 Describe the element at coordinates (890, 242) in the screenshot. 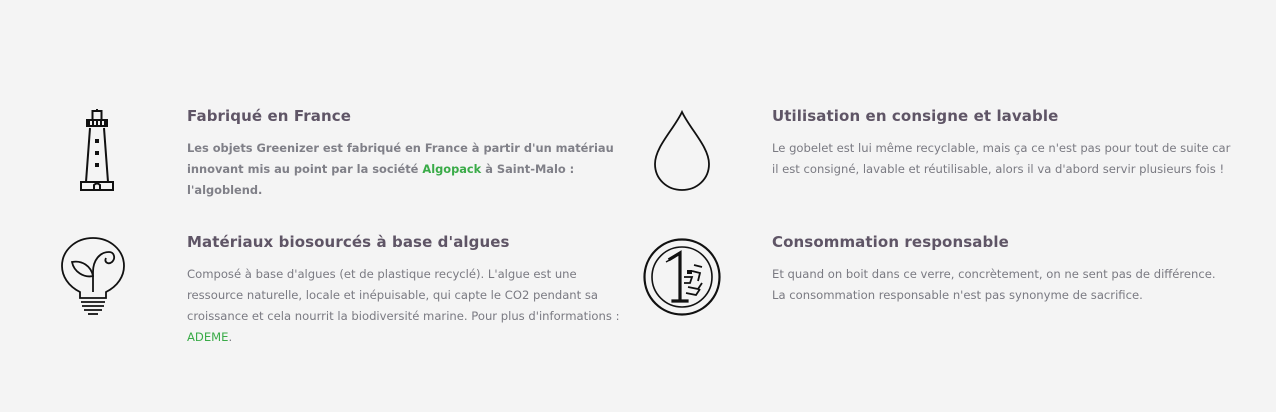

I see `feature-title: Consommation responsable` at that location.